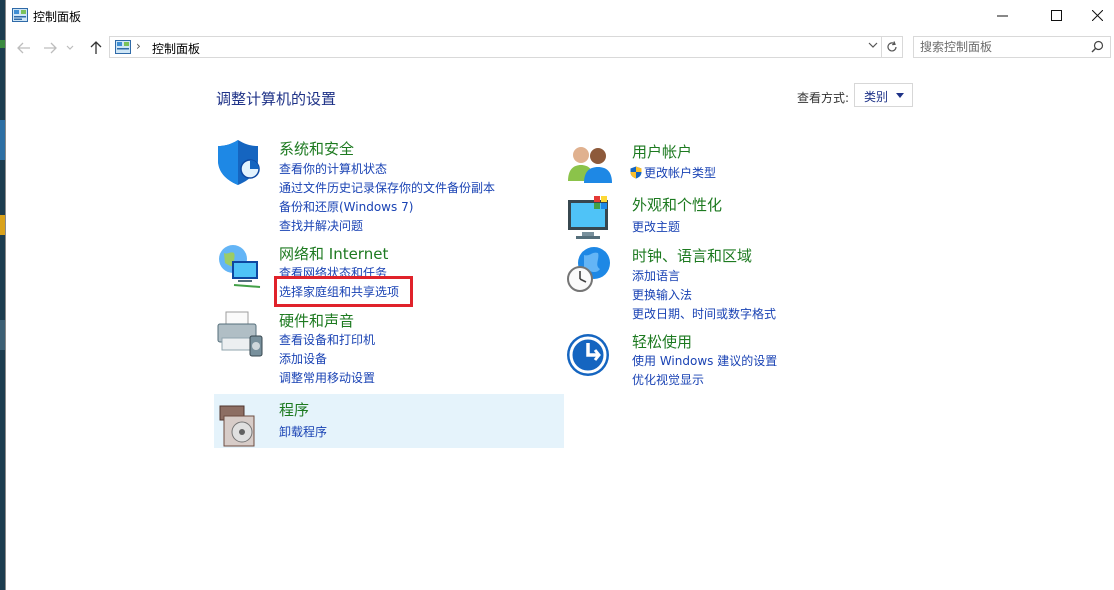 This screenshot has height=590, width=1114. I want to click on category-clock-language-region: 时钟、语言和区域 添加语言 更换输入法 更改日期、时间或数字格式, so click(731, 285).